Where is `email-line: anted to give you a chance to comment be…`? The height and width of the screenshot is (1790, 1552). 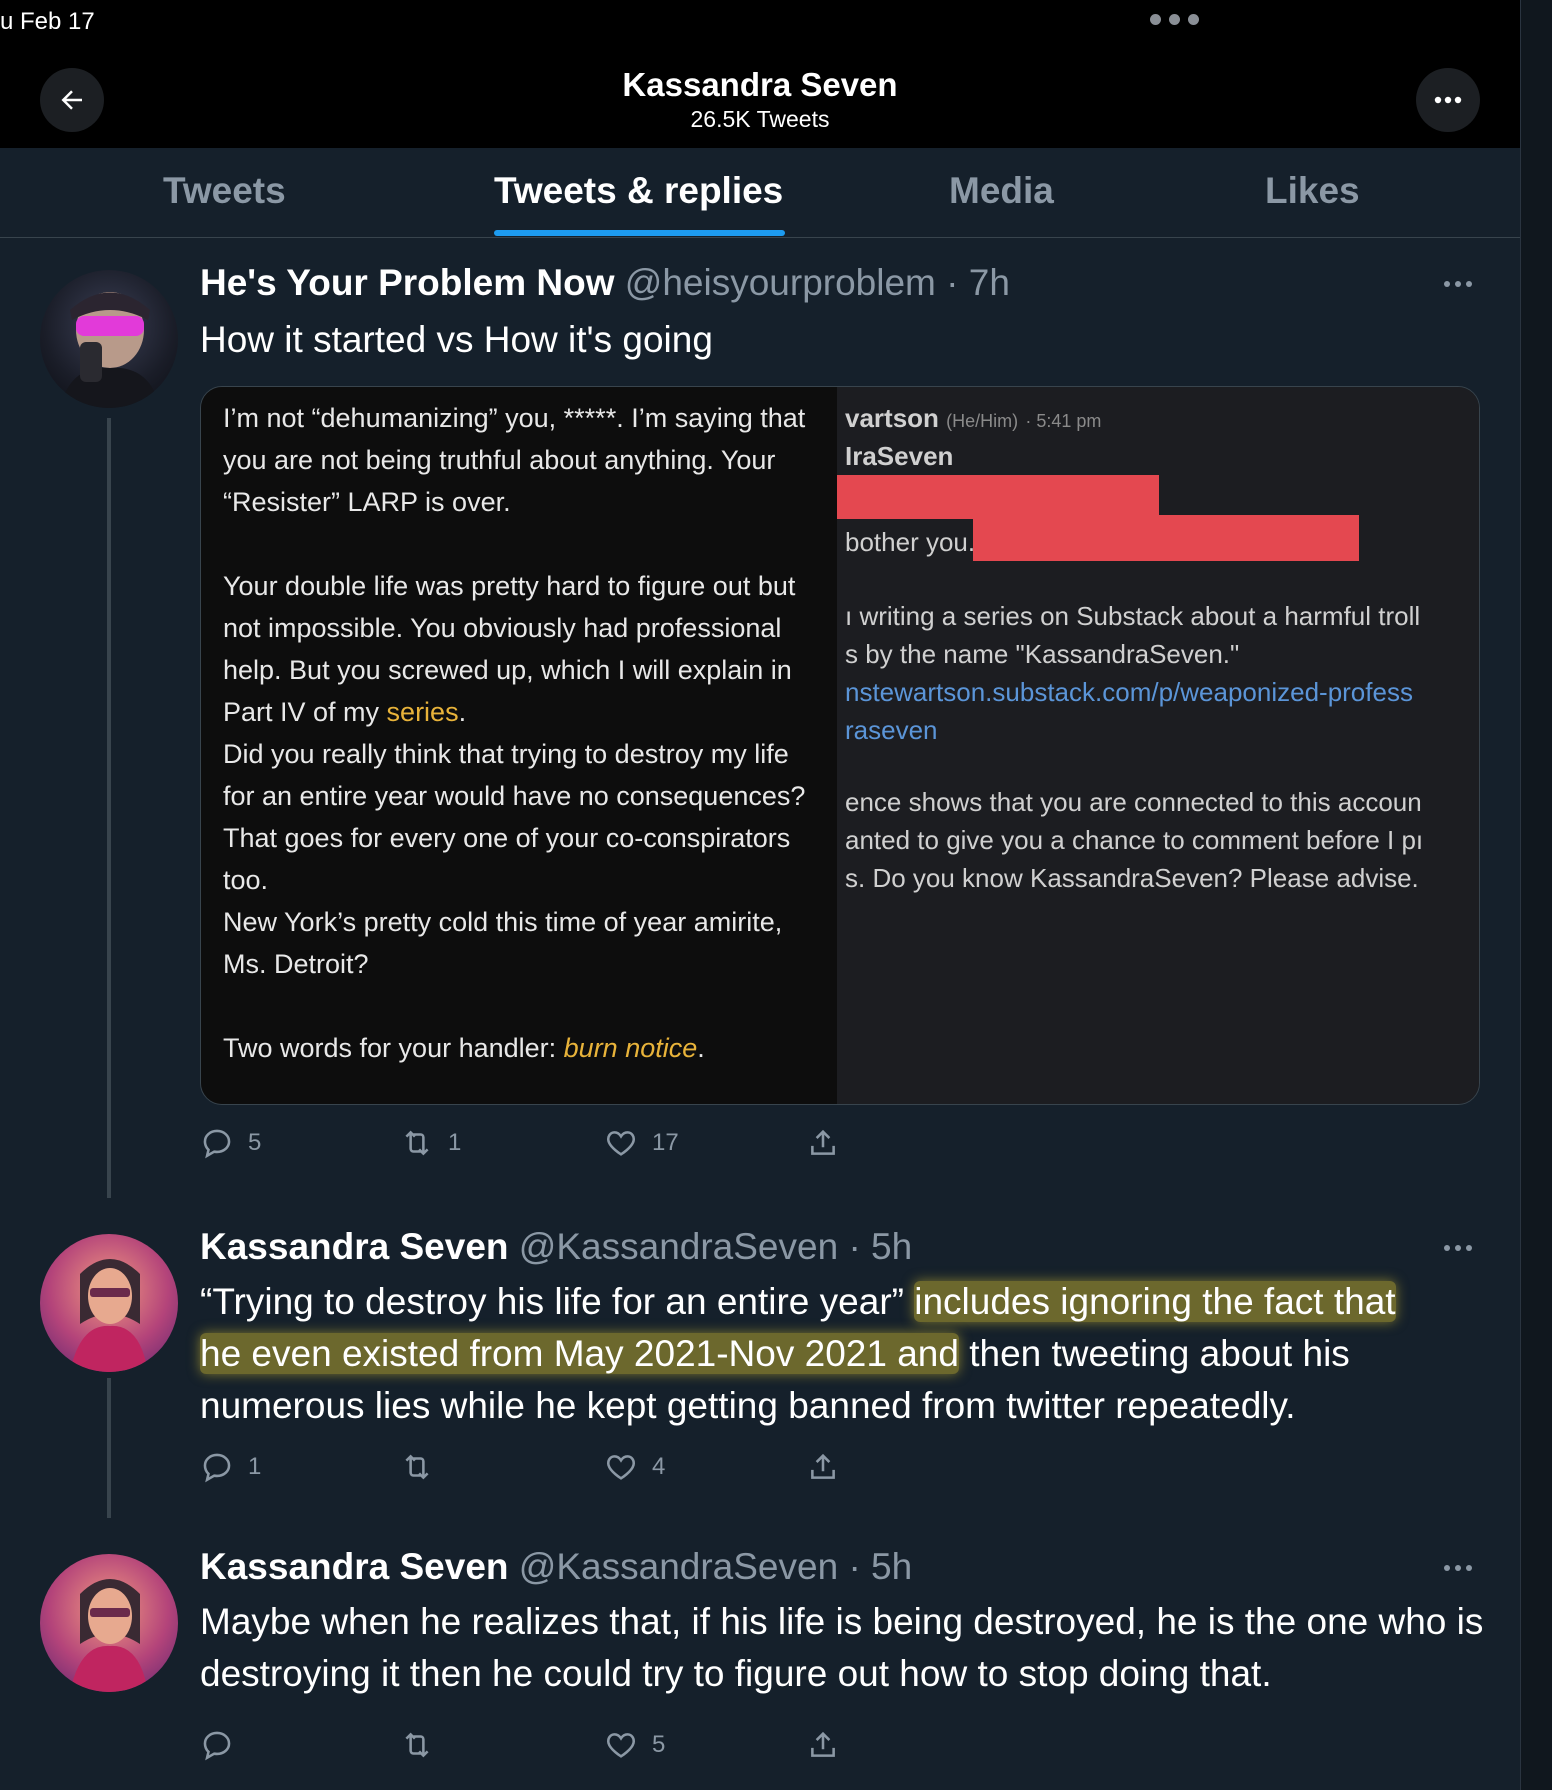
email-line: anted to give you a chance to comment be… is located at coordinates (1134, 840).